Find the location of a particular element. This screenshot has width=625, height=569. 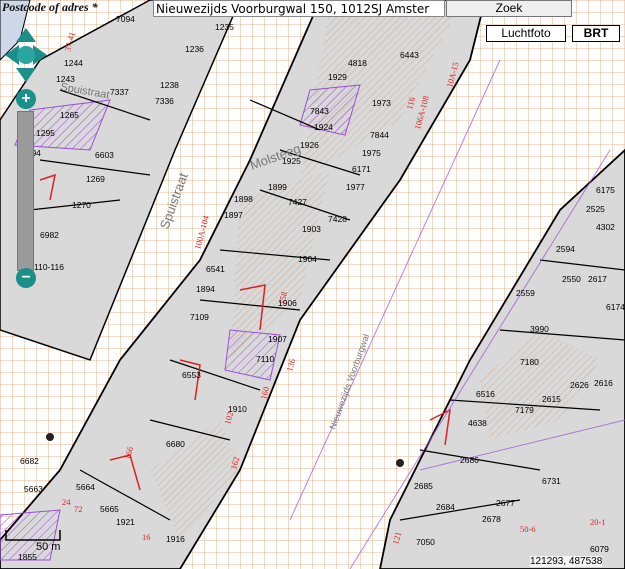

parcel-number: 6443 is located at coordinates (409, 55).